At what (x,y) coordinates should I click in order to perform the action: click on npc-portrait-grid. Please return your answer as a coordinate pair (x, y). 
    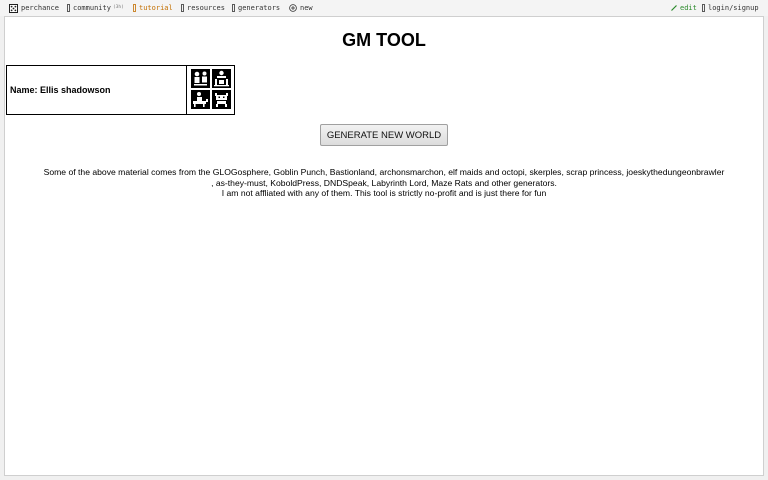
    Looking at the image, I should click on (210, 90).